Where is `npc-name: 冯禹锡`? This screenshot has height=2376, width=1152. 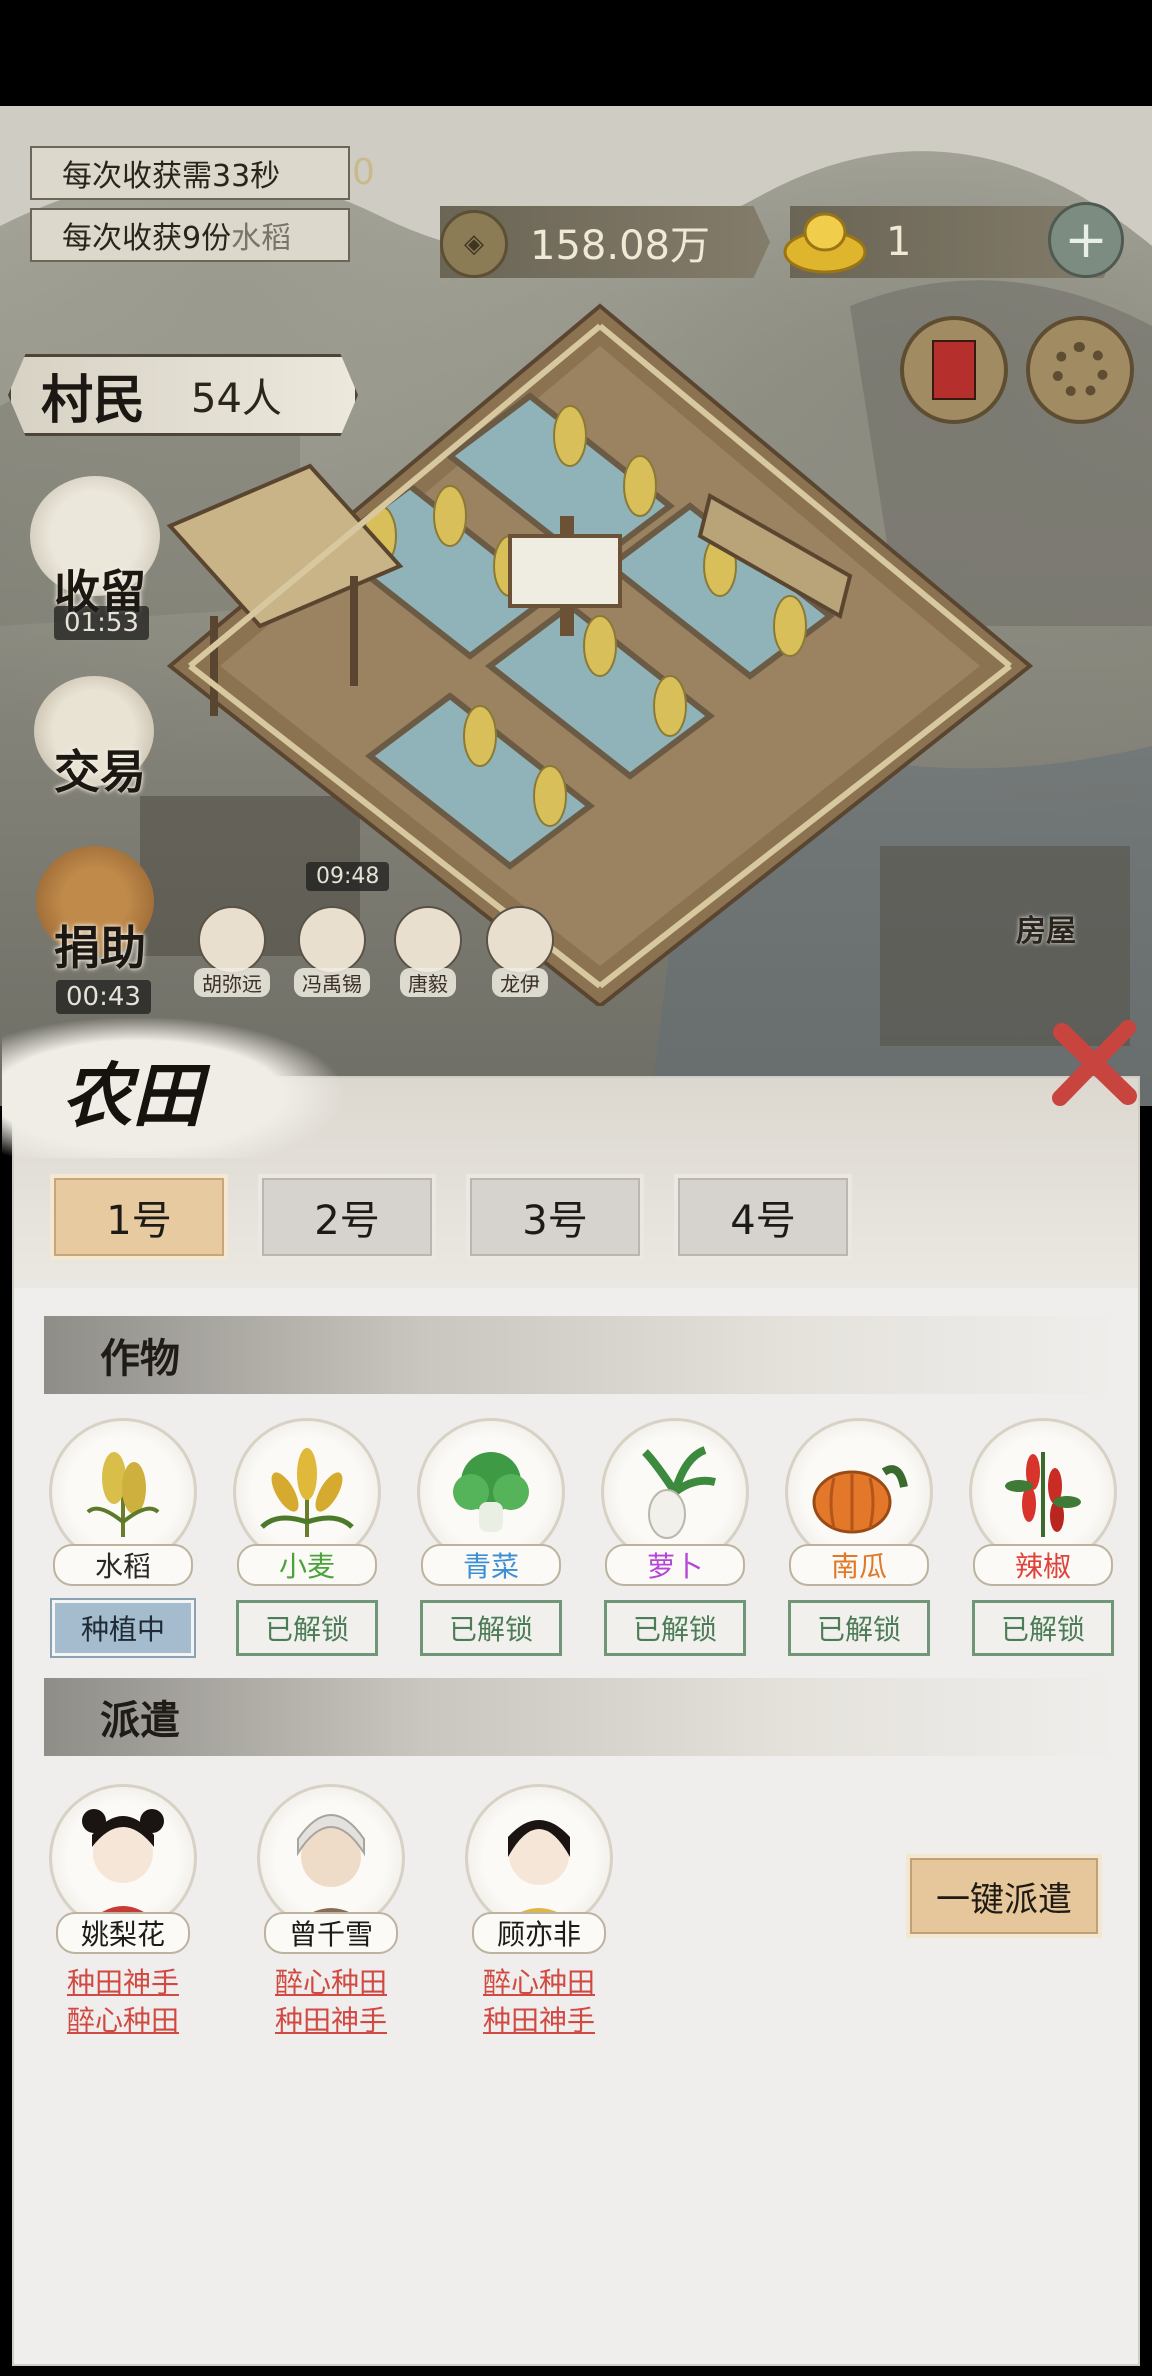
npc-name: 冯禹锡 is located at coordinates (332, 982).